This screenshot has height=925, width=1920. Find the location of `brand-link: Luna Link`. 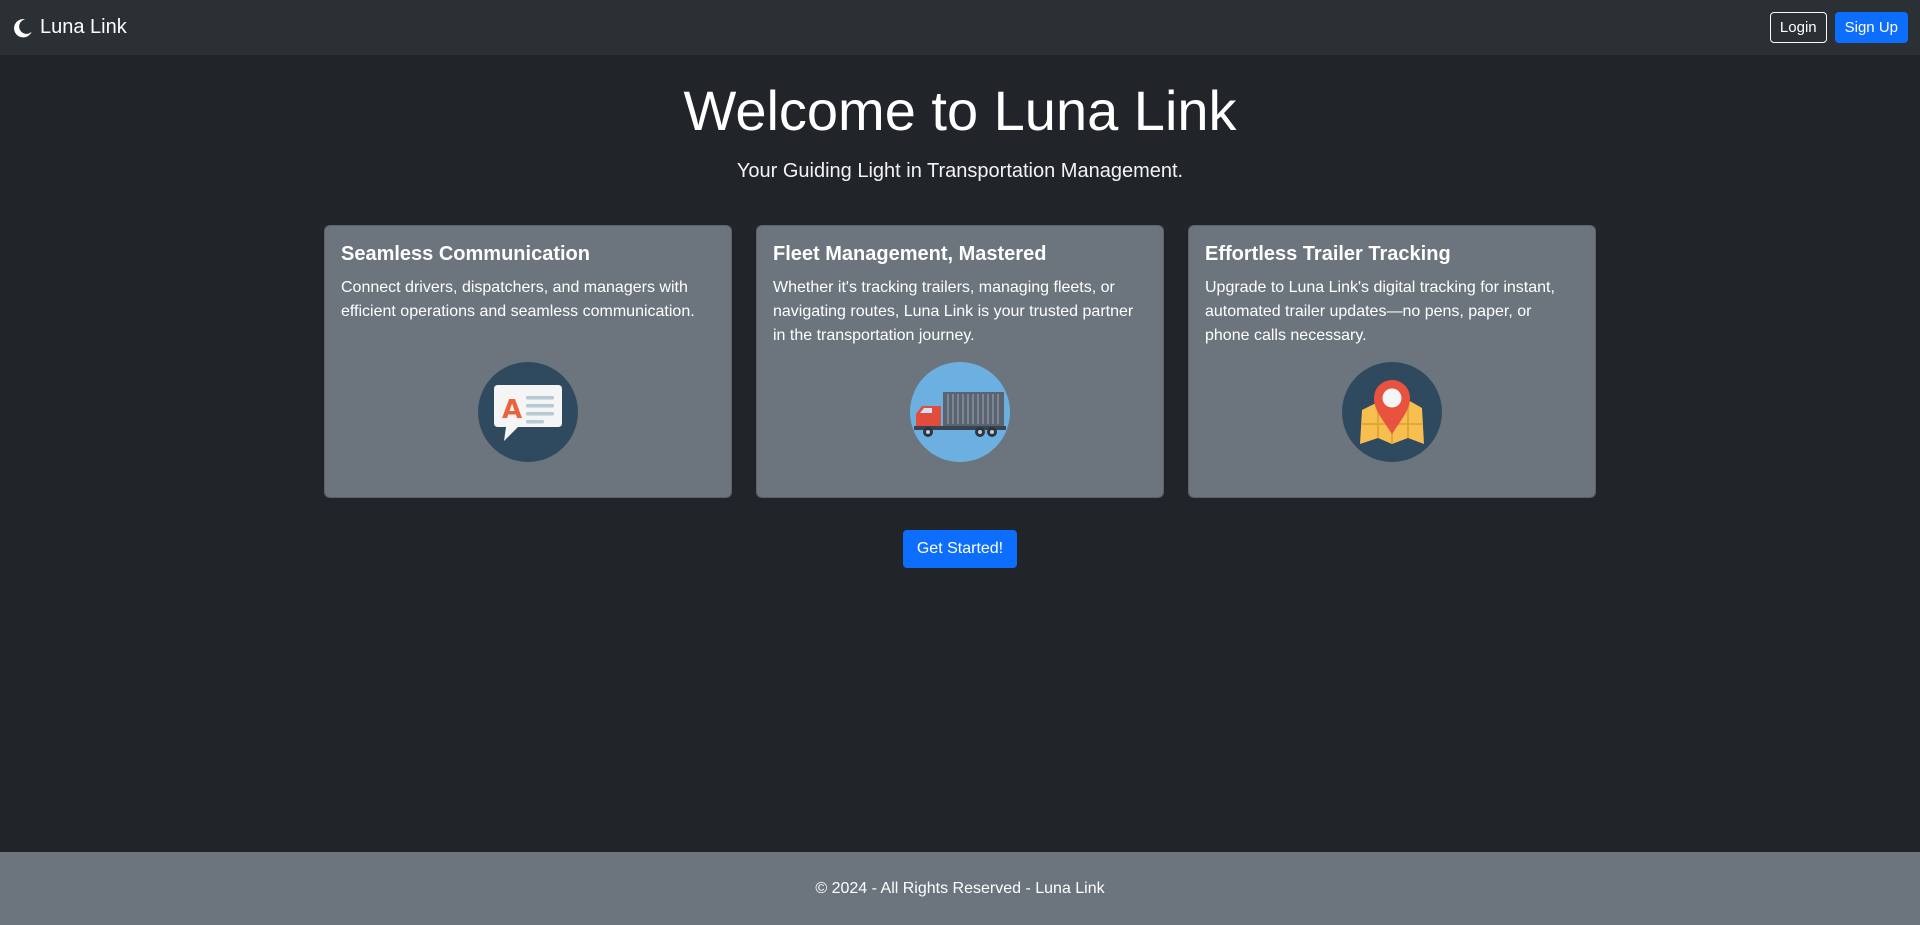

brand-link: Luna Link is located at coordinates (69, 27).